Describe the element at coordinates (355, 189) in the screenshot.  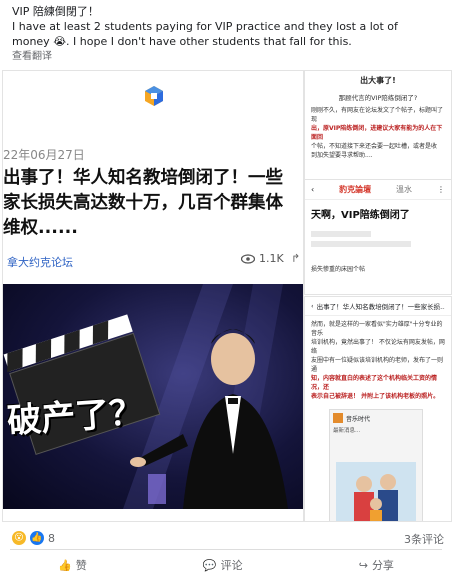
I see `forum-brand: 豹克論壇` at that location.